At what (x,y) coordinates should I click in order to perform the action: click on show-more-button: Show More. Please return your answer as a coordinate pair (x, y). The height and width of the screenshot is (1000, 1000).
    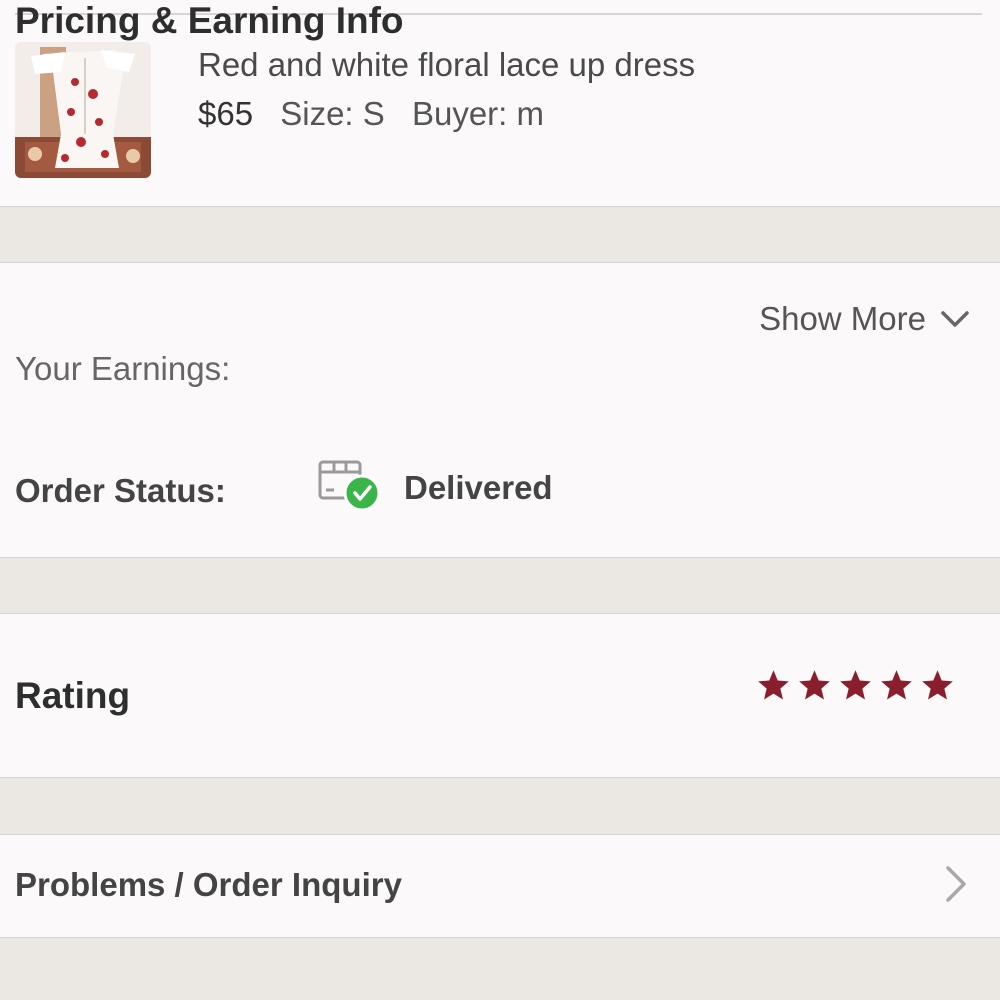
    Looking at the image, I should click on (864, 319).